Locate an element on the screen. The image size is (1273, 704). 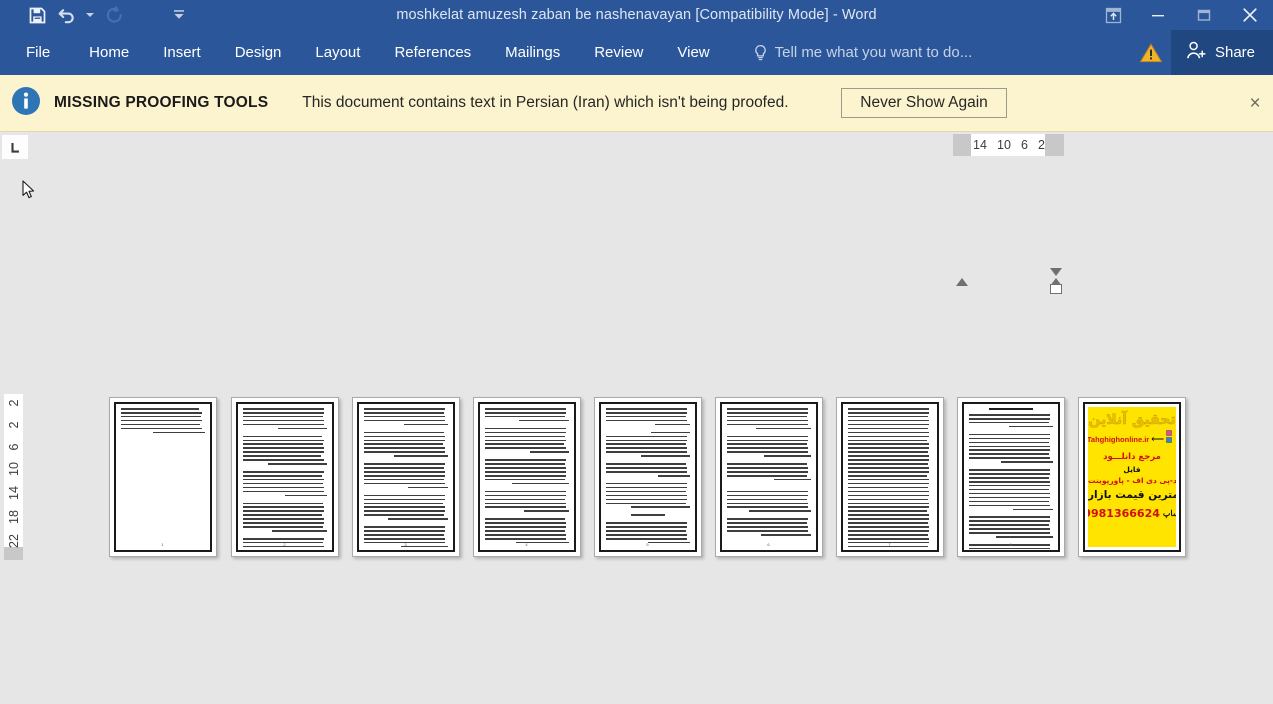
customize-qat-icon is located at coordinates (179, 15).